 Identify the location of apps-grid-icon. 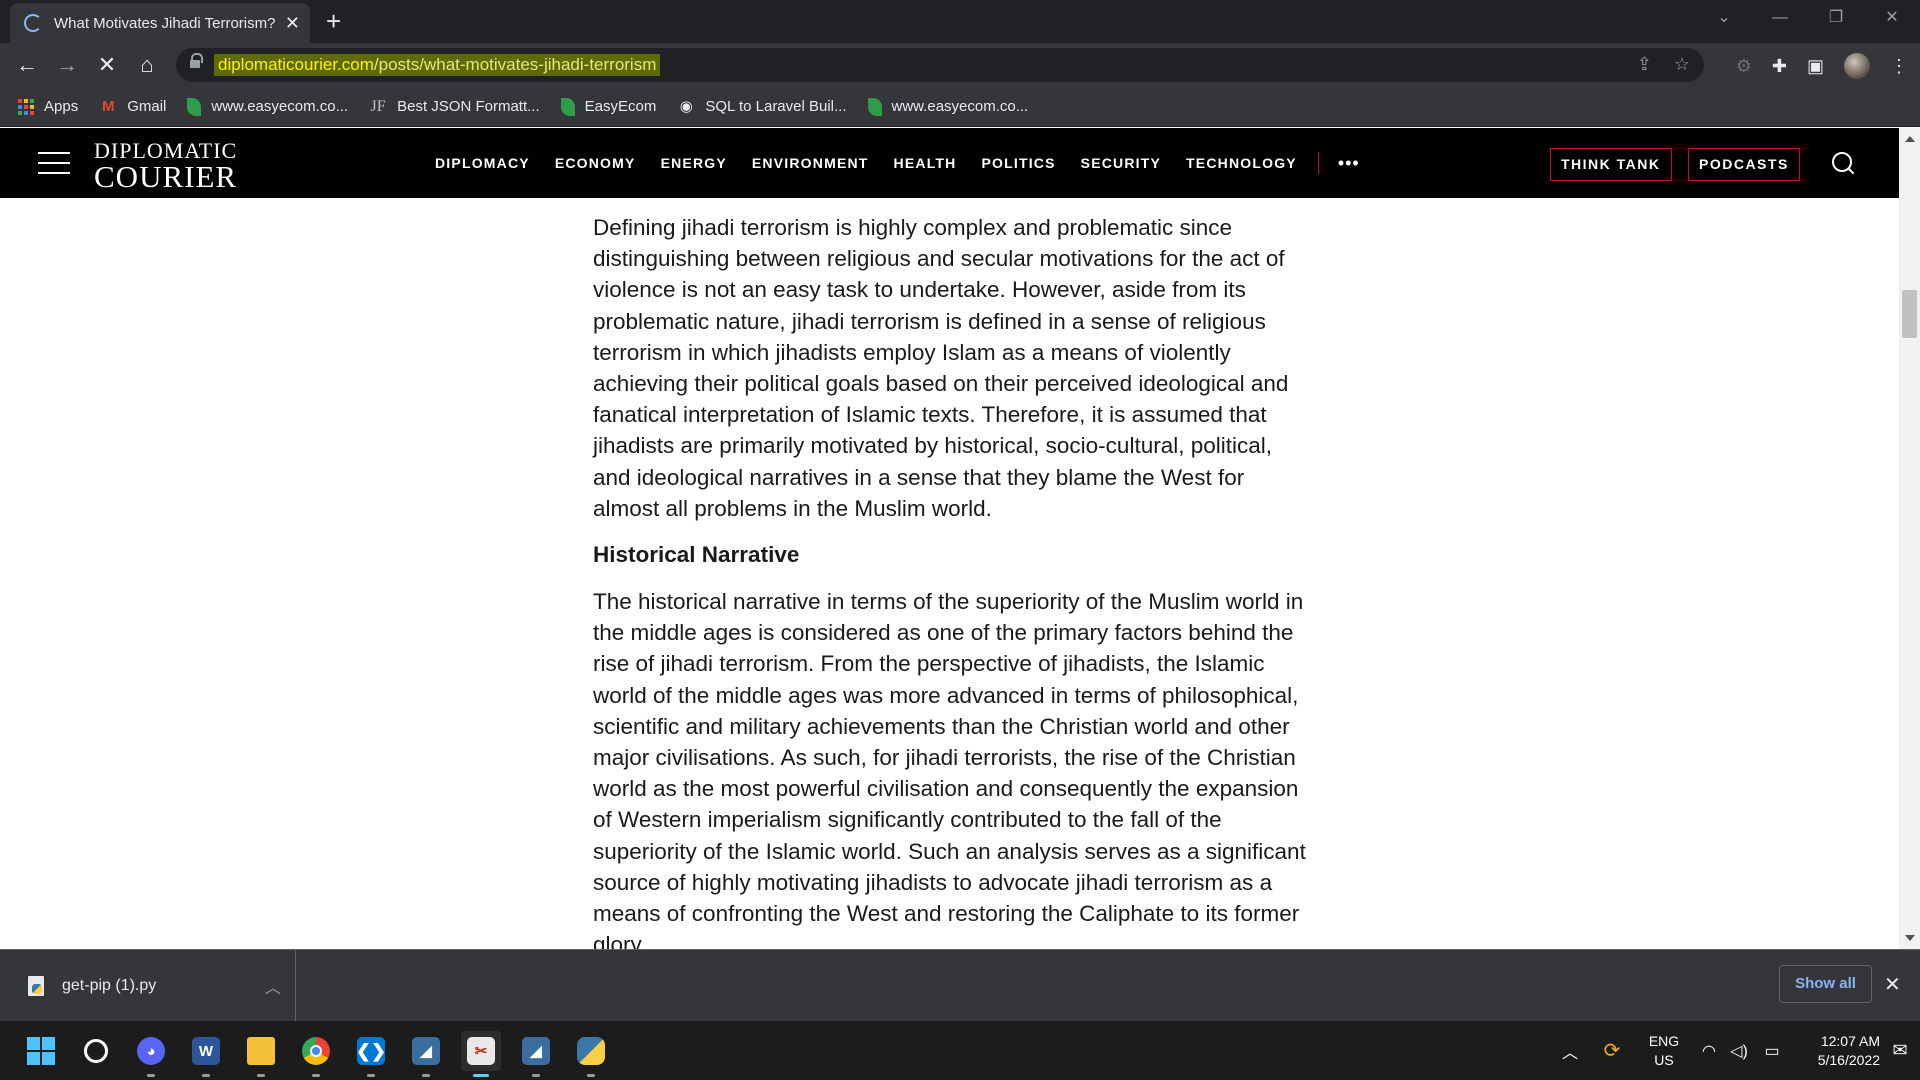
(26, 106).